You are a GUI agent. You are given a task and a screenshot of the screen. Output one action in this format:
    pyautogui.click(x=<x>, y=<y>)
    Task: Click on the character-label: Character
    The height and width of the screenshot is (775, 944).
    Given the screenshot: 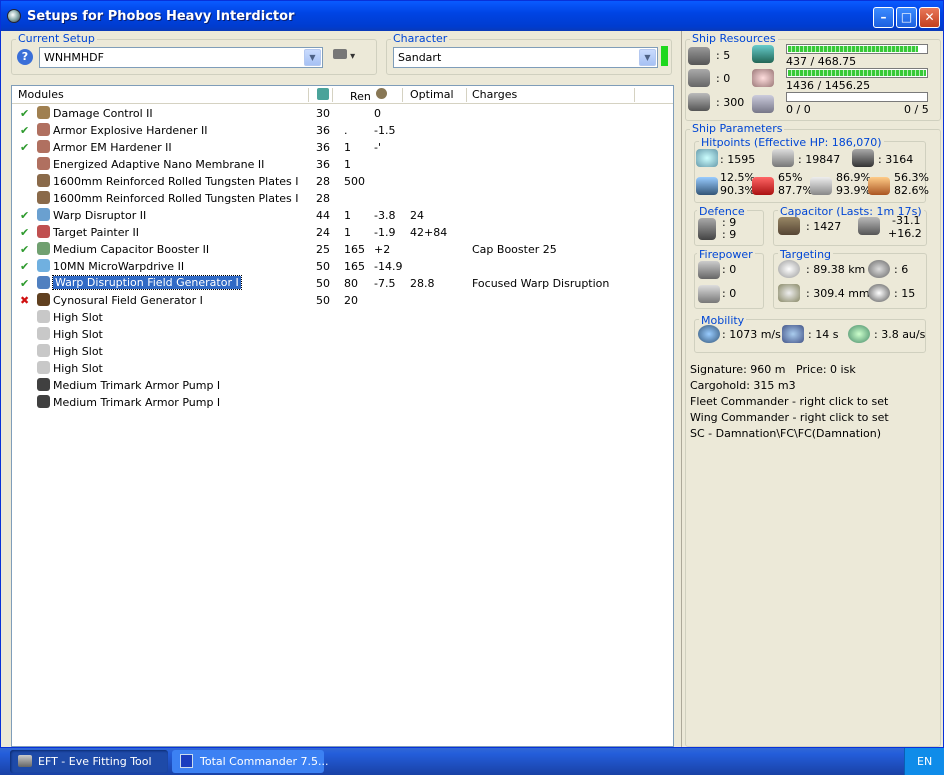 What is the action you would take?
    pyautogui.click(x=420, y=38)
    